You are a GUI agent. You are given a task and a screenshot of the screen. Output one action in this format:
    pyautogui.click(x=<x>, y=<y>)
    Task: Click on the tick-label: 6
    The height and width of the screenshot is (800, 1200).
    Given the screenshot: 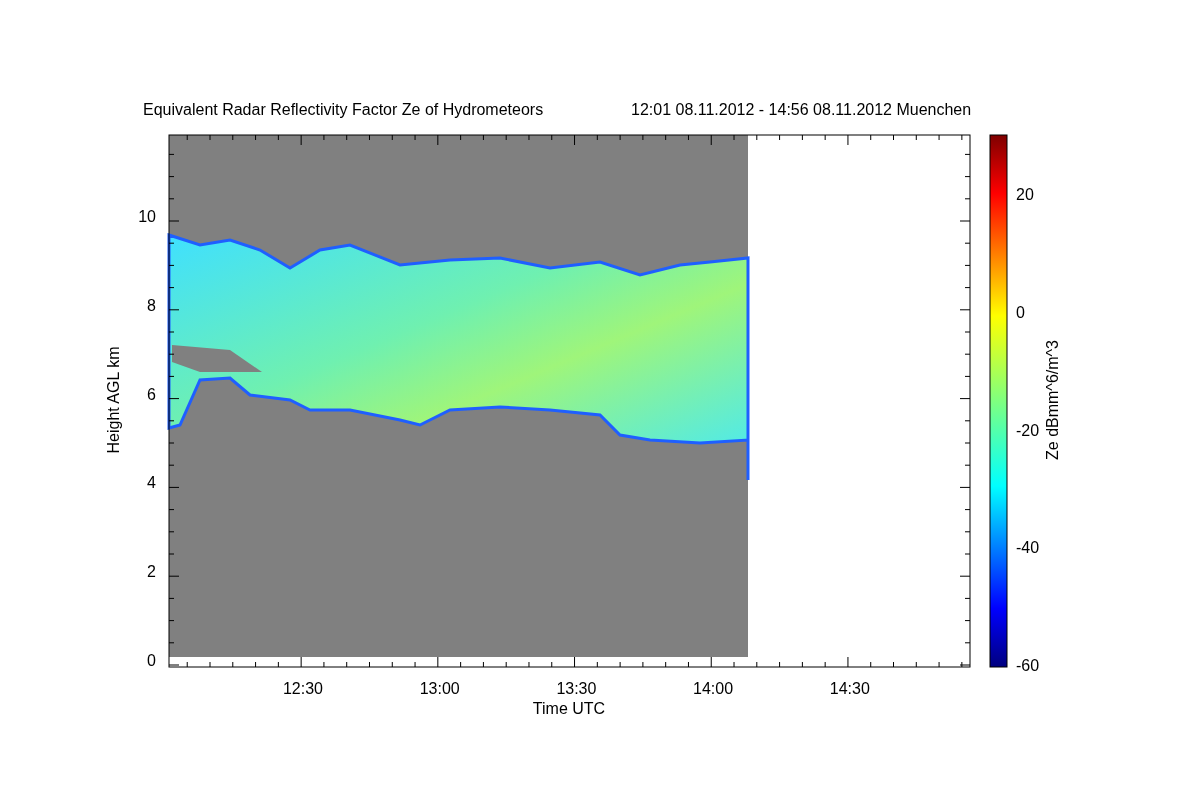 What is the action you would take?
    pyautogui.click(x=151, y=394)
    